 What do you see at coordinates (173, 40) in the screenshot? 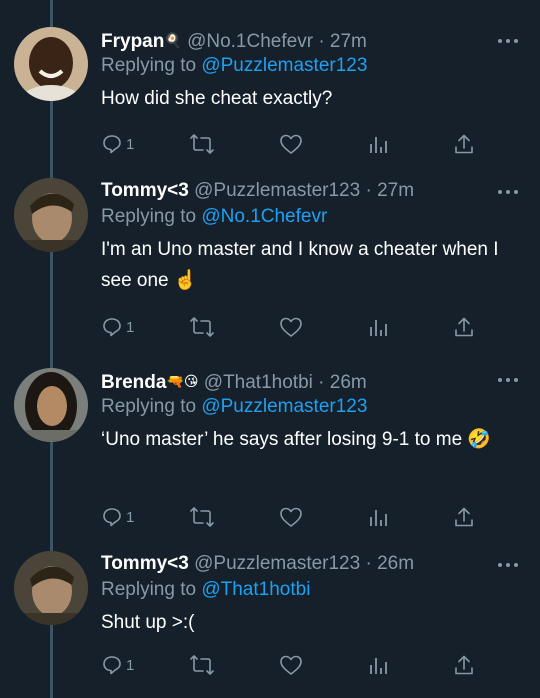
I see `name-emoji: 🍳` at bounding box center [173, 40].